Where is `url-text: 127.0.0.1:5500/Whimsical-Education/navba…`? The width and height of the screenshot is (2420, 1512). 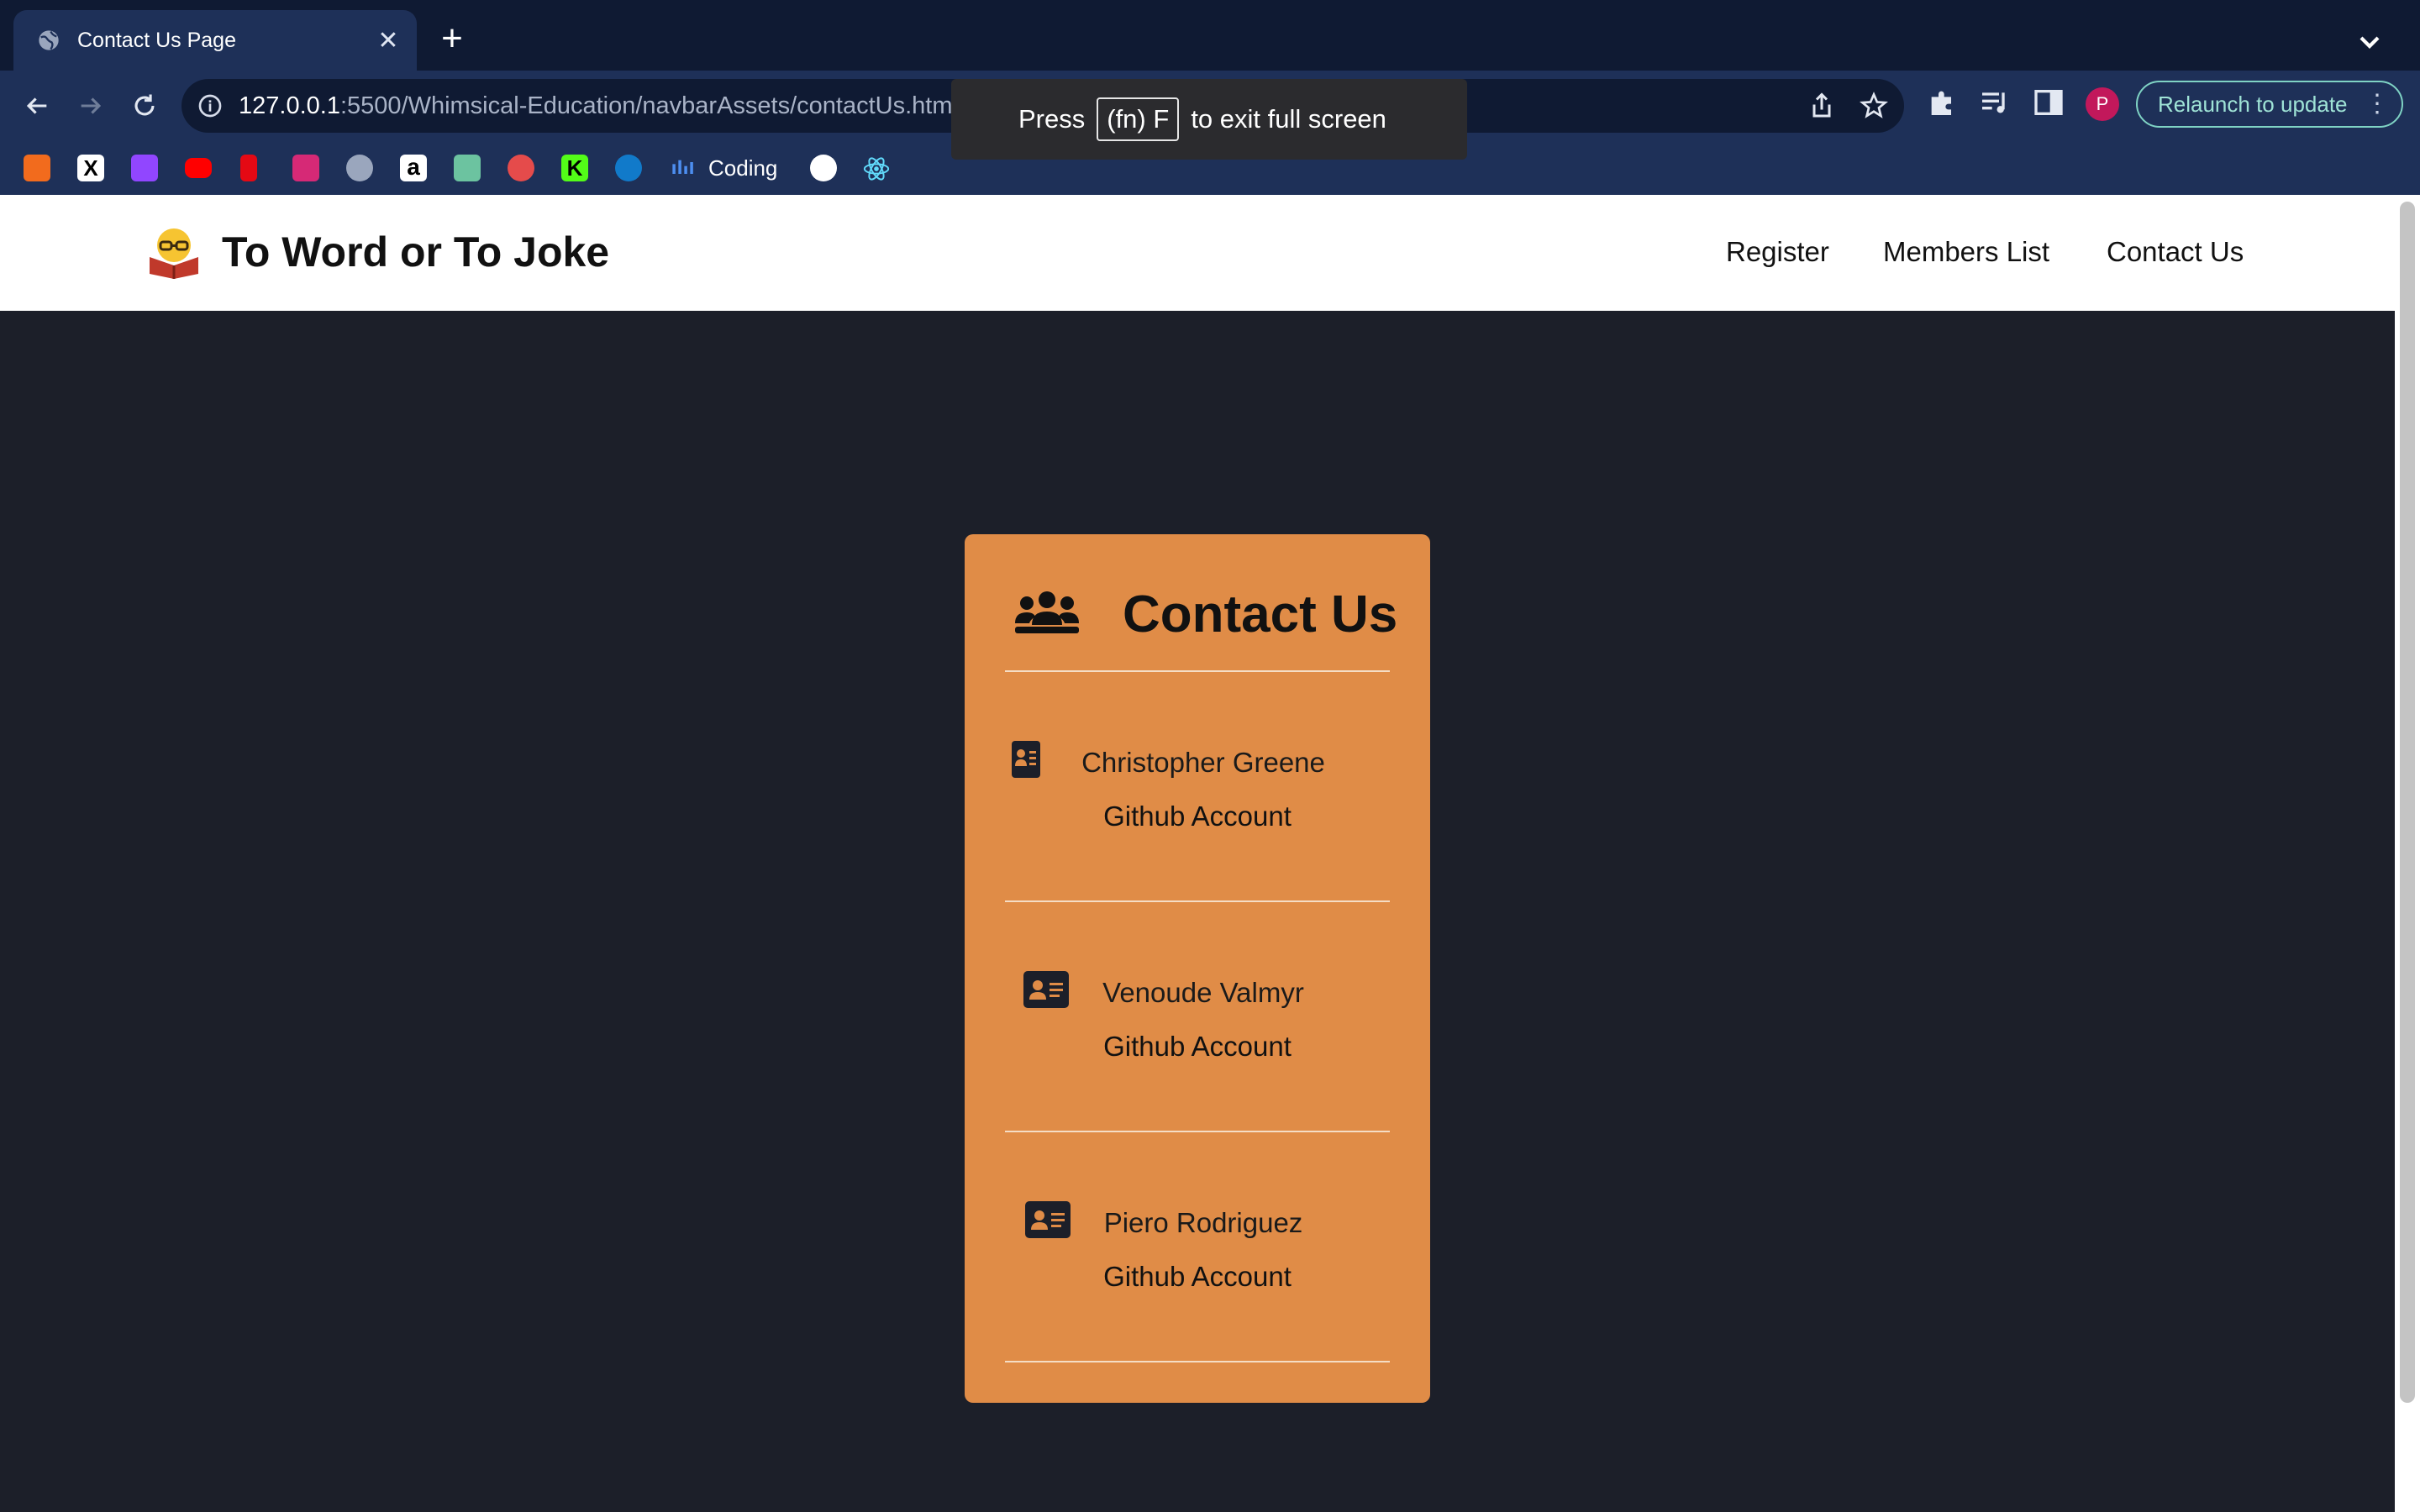 url-text: 127.0.0.1:5500/Whimsical-Education/navba… is located at coordinates (598, 106).